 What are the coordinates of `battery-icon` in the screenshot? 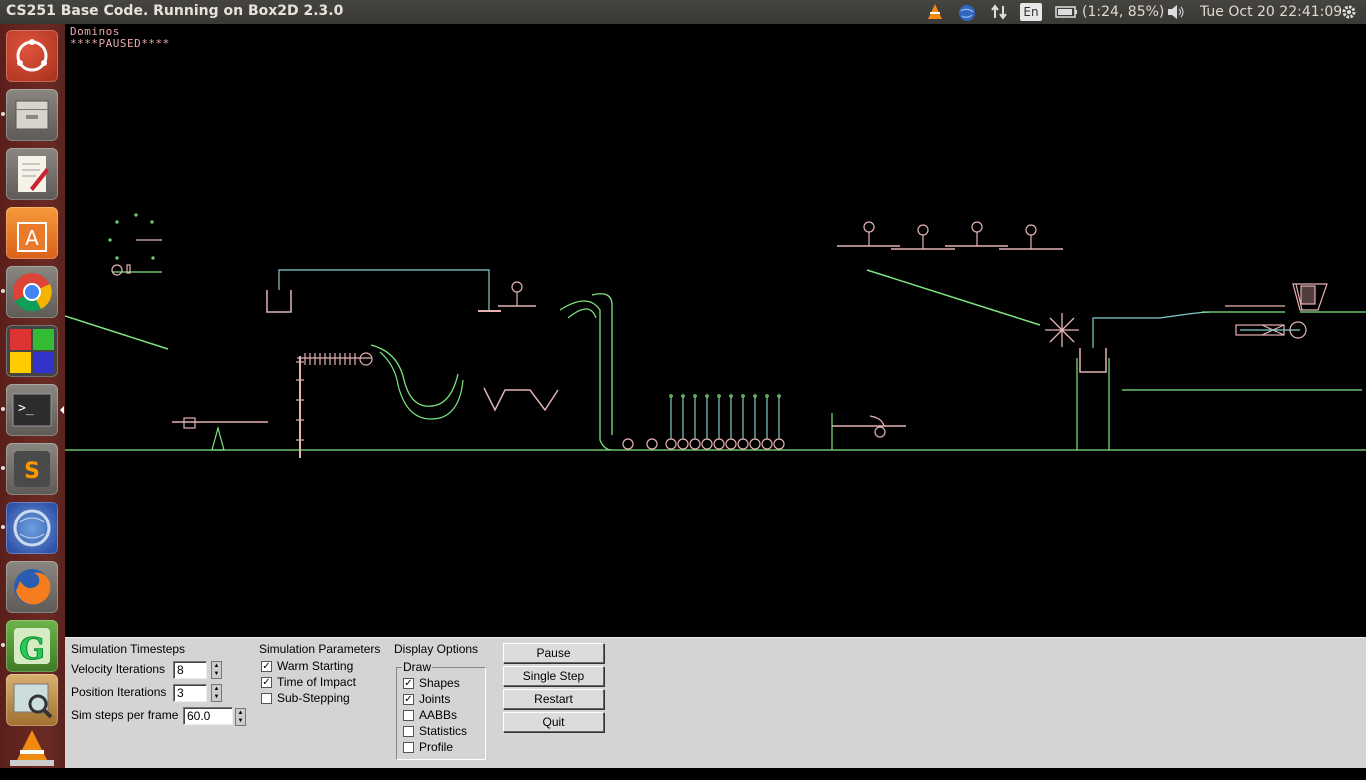 It's located at (1067, 12).